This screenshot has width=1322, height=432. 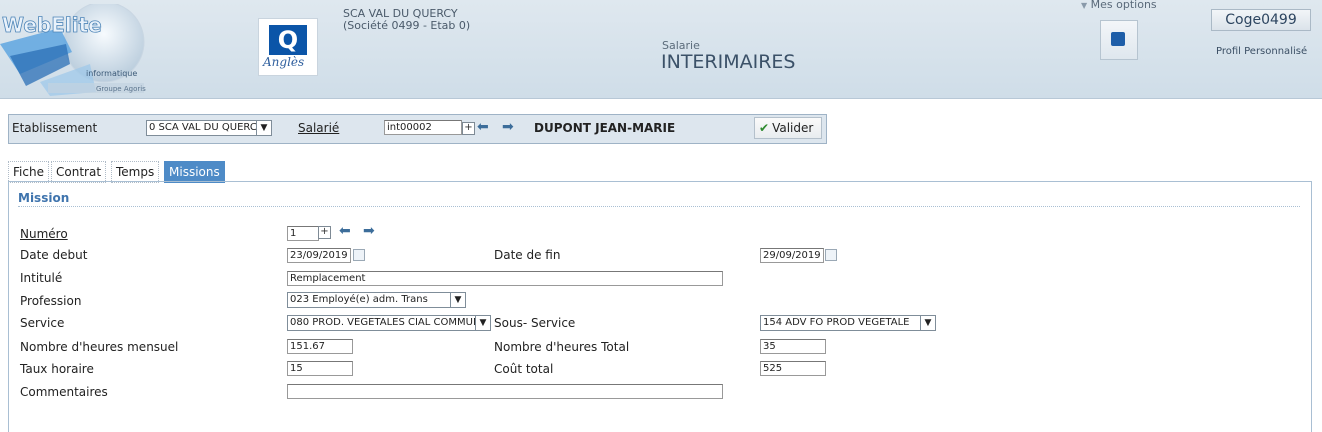 I want to click on numero-input: 1, so click(x=303, y=233).